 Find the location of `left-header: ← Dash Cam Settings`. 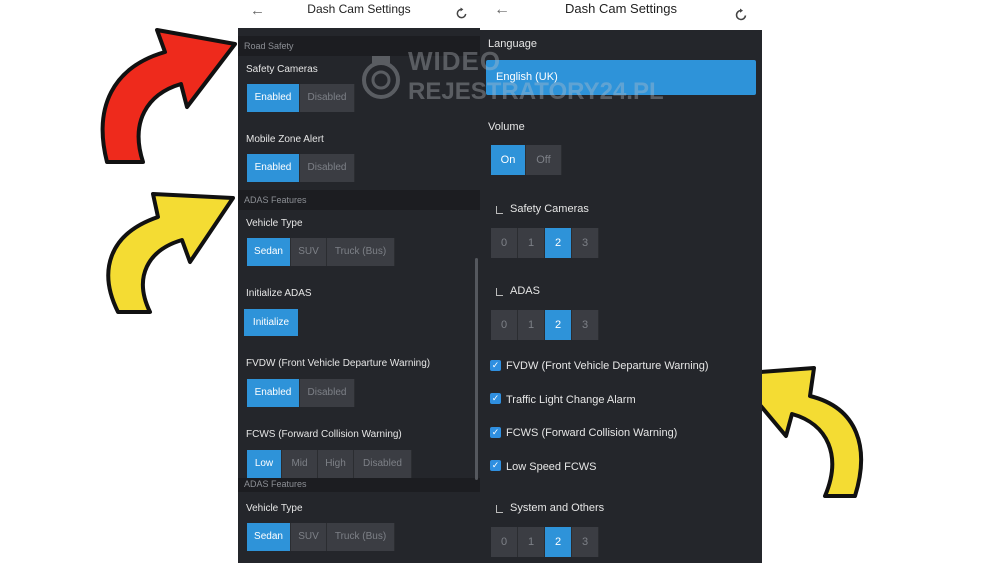

left-header: ← Dash Cam Settings is located at coordinates (359, 14).